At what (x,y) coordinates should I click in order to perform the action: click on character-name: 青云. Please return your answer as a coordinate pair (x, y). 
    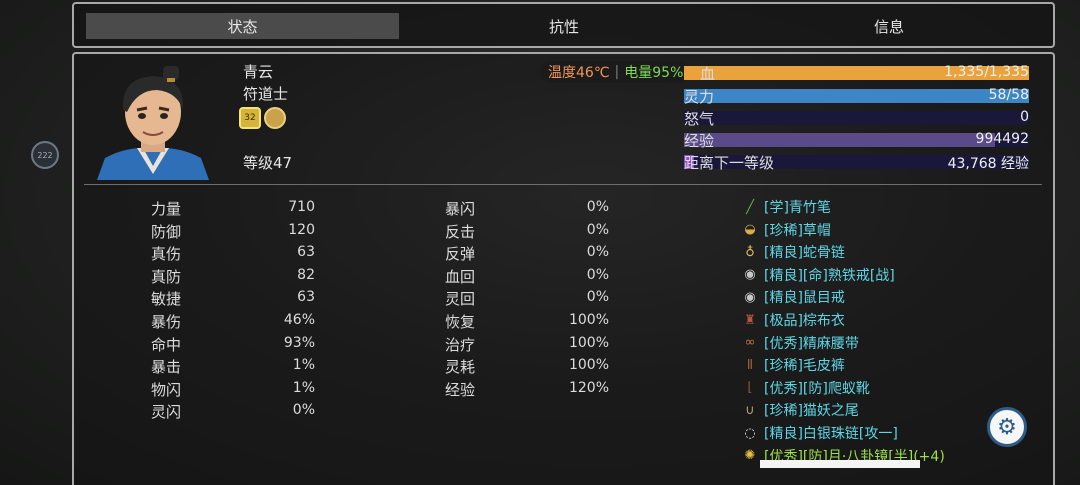
    Looking at the image, I should click on (258, 72).